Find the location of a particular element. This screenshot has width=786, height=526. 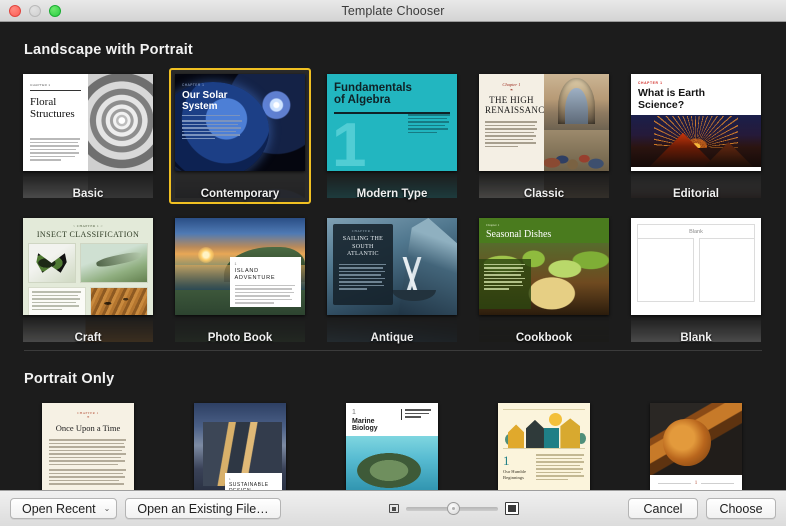

dialog-actions: Cancel Choose is located at coordinates (702, 508).